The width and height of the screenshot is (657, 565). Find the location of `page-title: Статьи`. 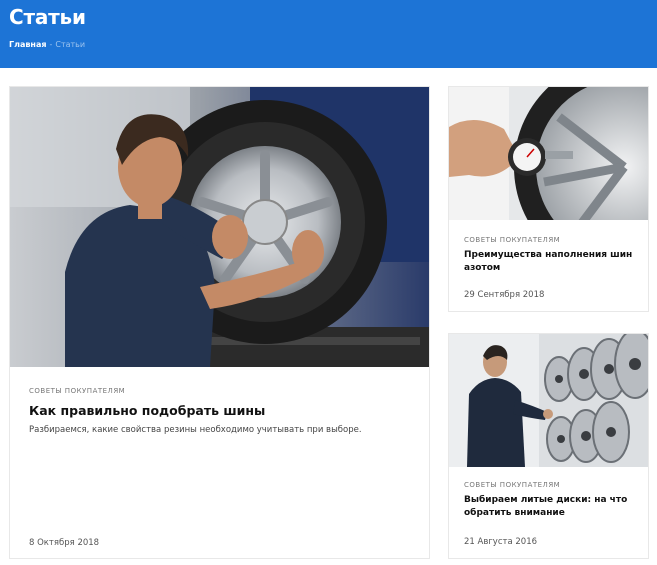

page-title: Статьи is located at coordinates (47, 17).